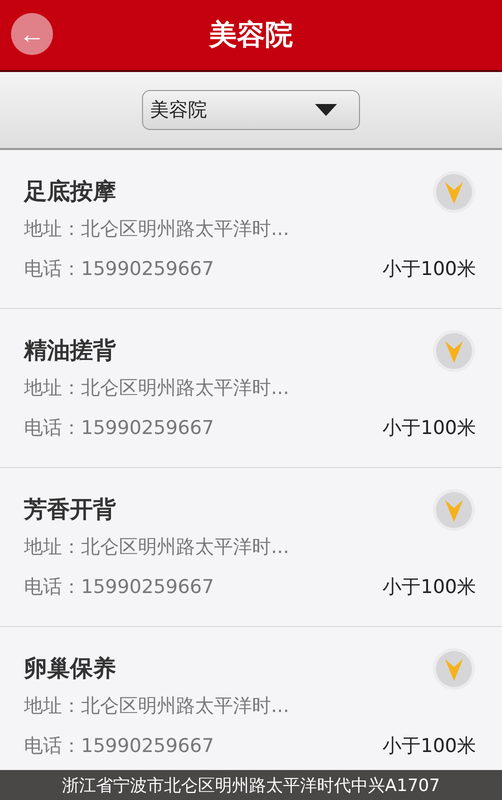 Image resolution: width=502 pixels, height=800 pixels. I want to click on item-name: 足底按摩, so click(70, 192).